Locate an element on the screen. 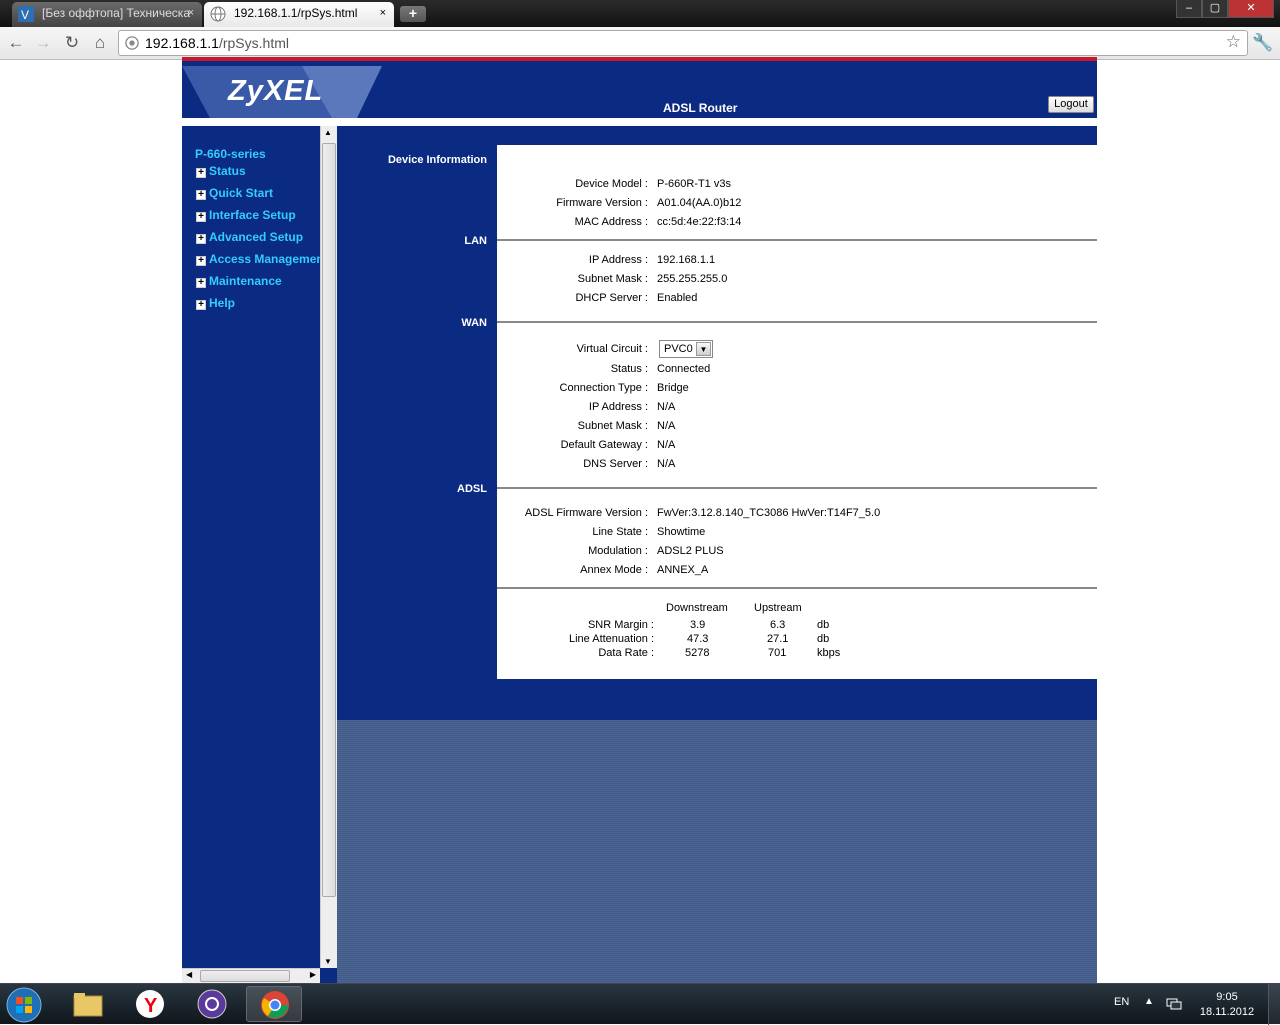  sidebar-item-label: Quick Start is located at coordinates (241, 193).